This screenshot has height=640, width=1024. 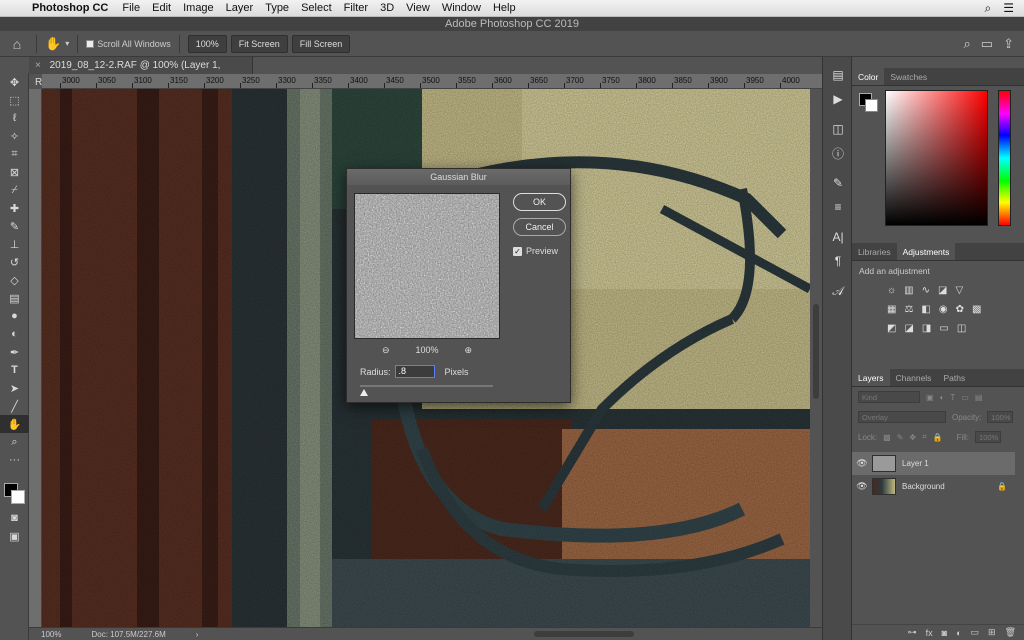 What do you see at coordinates (891, 290) in the screenshot?
I see `brightness-contrast-icon: ☼` at bounding box center [891, 290].